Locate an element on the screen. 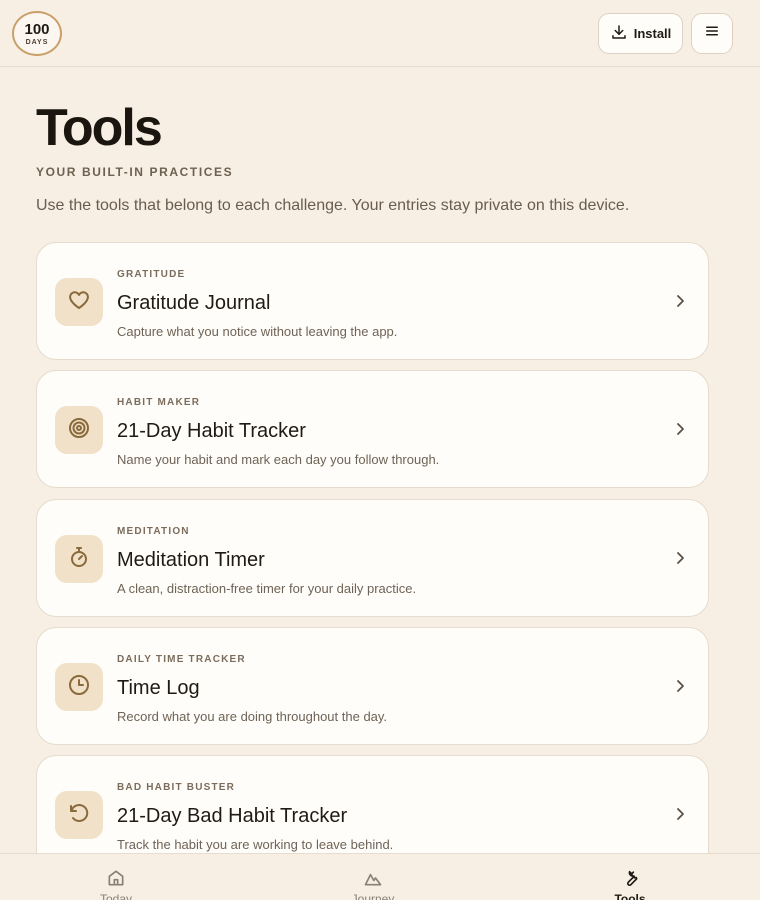  card-eyebrow: GRATITUDE is located at coordinates (151, 274).